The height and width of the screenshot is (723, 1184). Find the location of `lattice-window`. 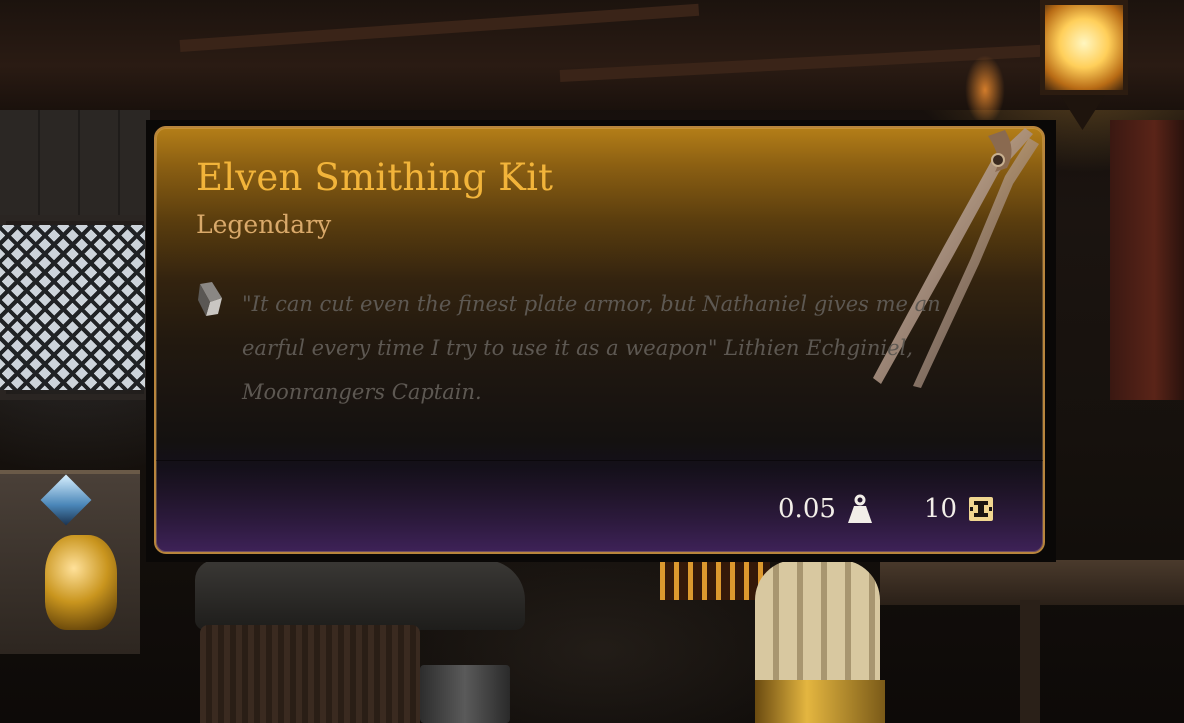

lattice-window is located at coordinates (72, 307).